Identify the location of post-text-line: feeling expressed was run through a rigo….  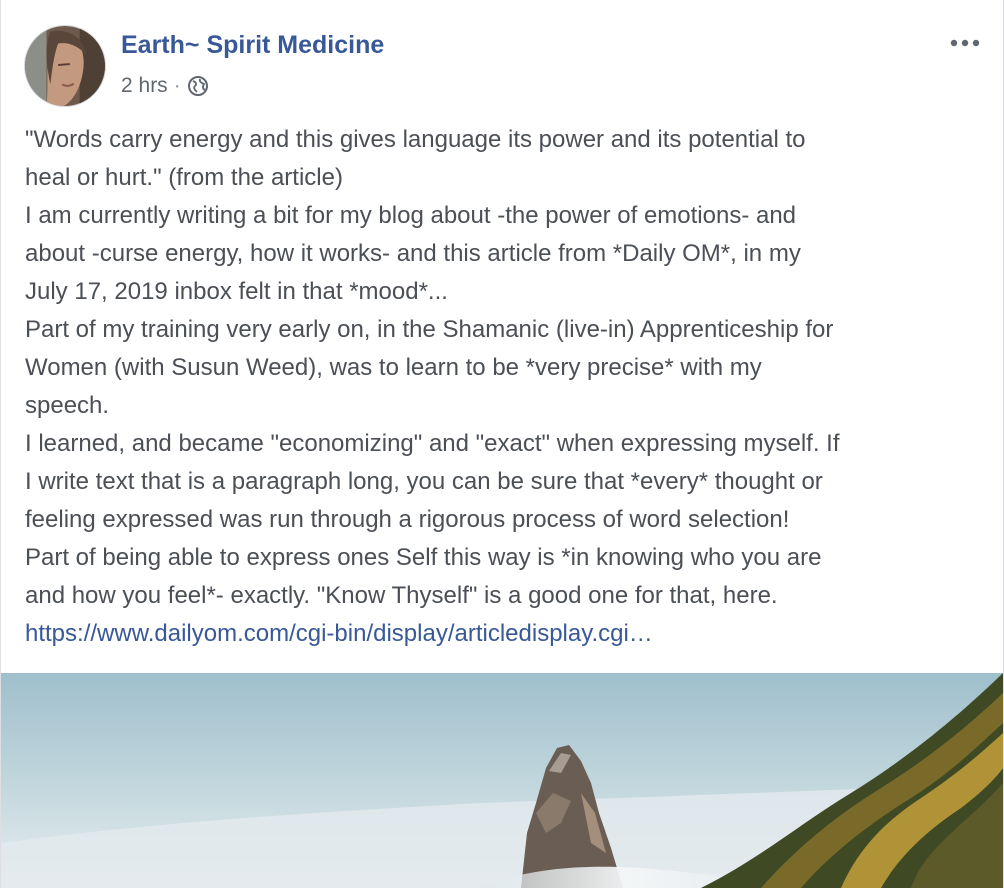
(407, 519).